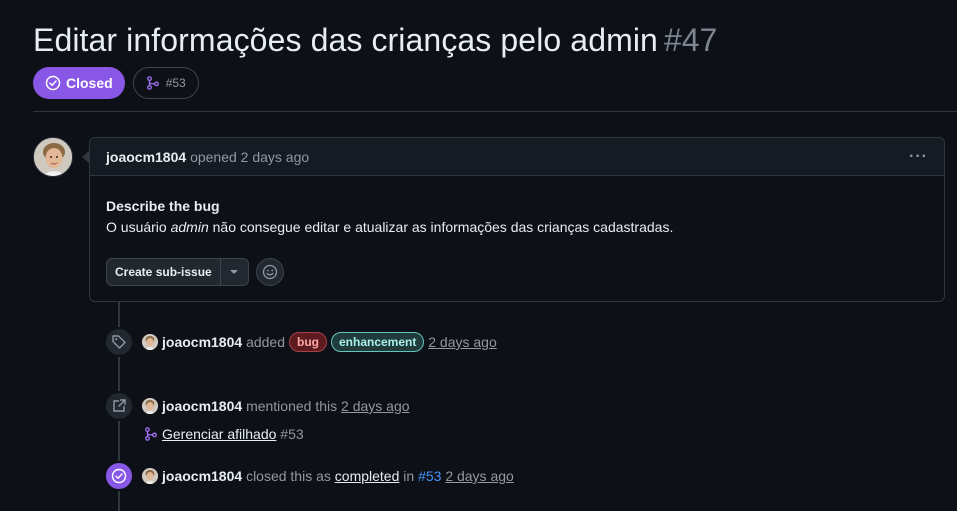  Describe the element at coordinates (151, 434) in the screenshot. I see `pull-request-merged-icon` at that location.